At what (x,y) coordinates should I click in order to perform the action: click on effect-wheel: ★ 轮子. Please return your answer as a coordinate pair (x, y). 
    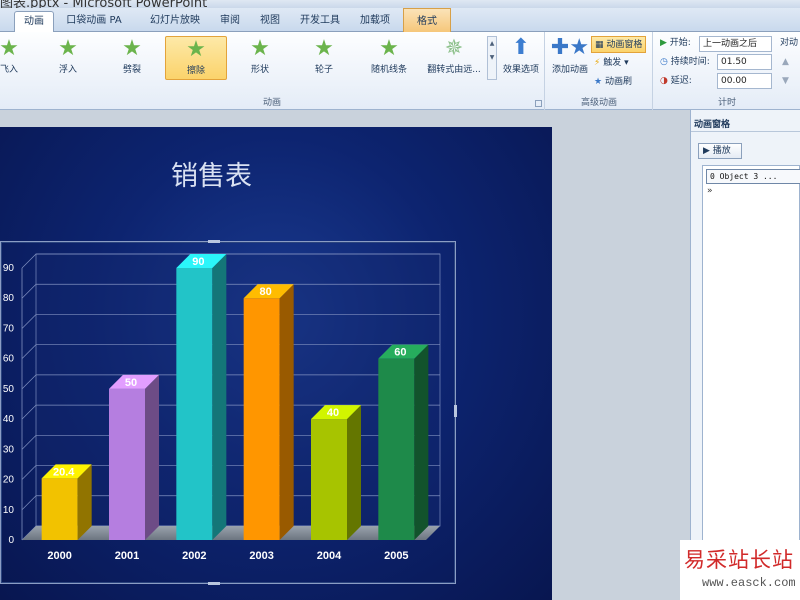
    Looking at the image, I should click on (324, 58).